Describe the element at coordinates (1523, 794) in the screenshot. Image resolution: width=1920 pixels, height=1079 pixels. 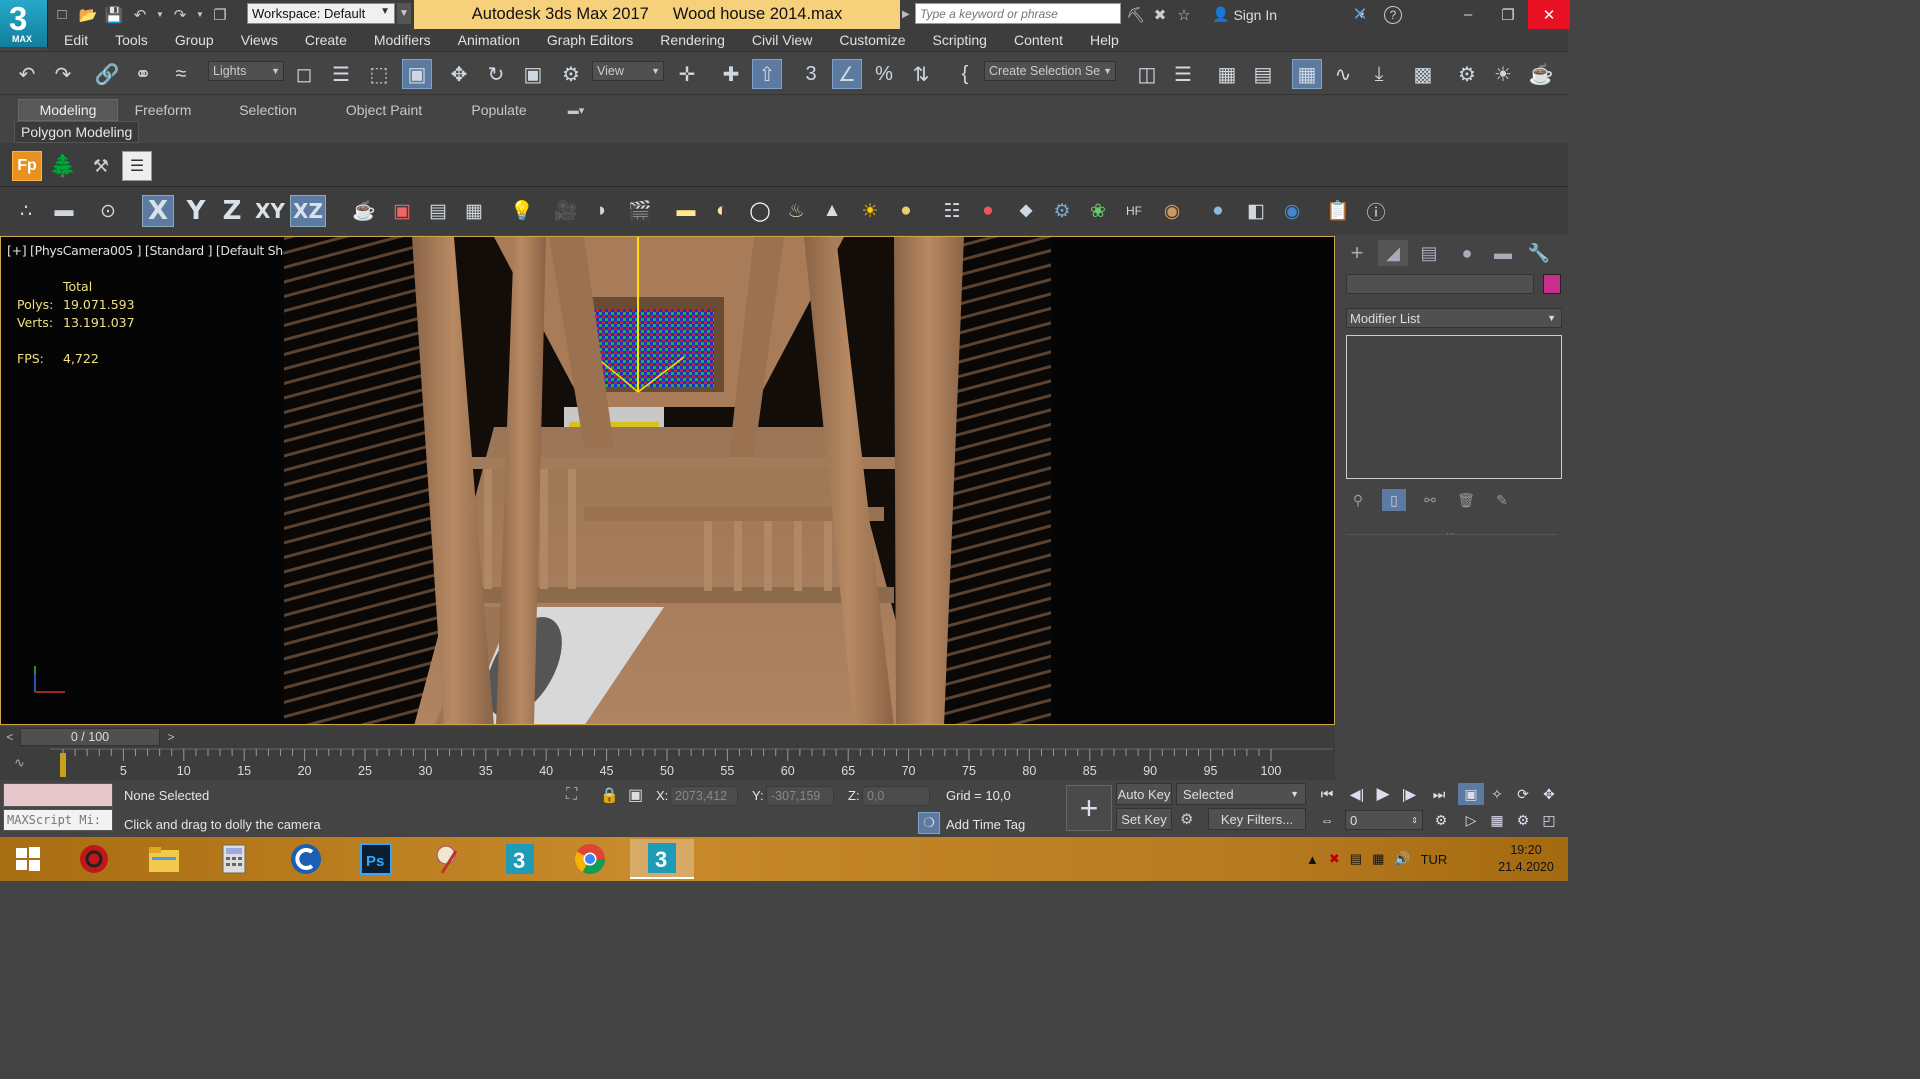
I see `orbit-icon: ⟳` at that location.